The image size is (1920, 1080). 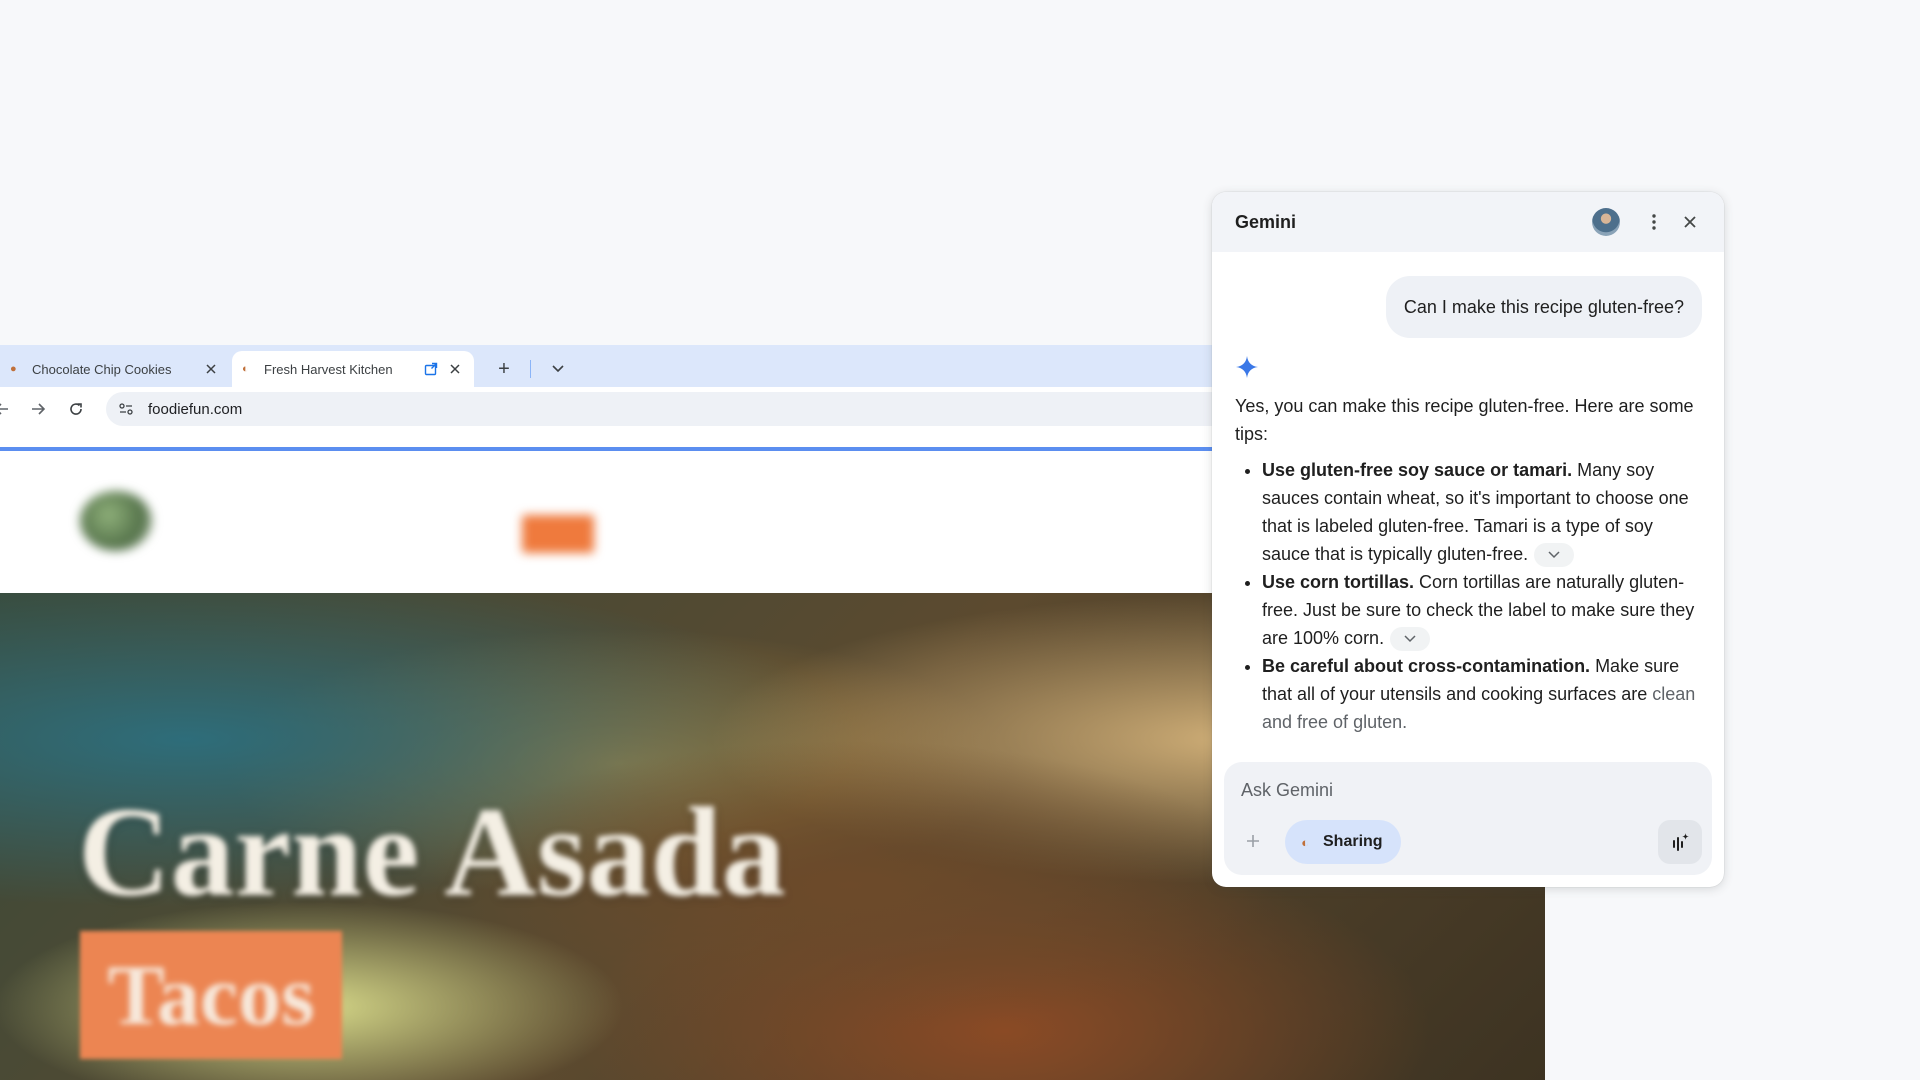 I want to click on new-tab-button: +, so click(x=504, y=369).